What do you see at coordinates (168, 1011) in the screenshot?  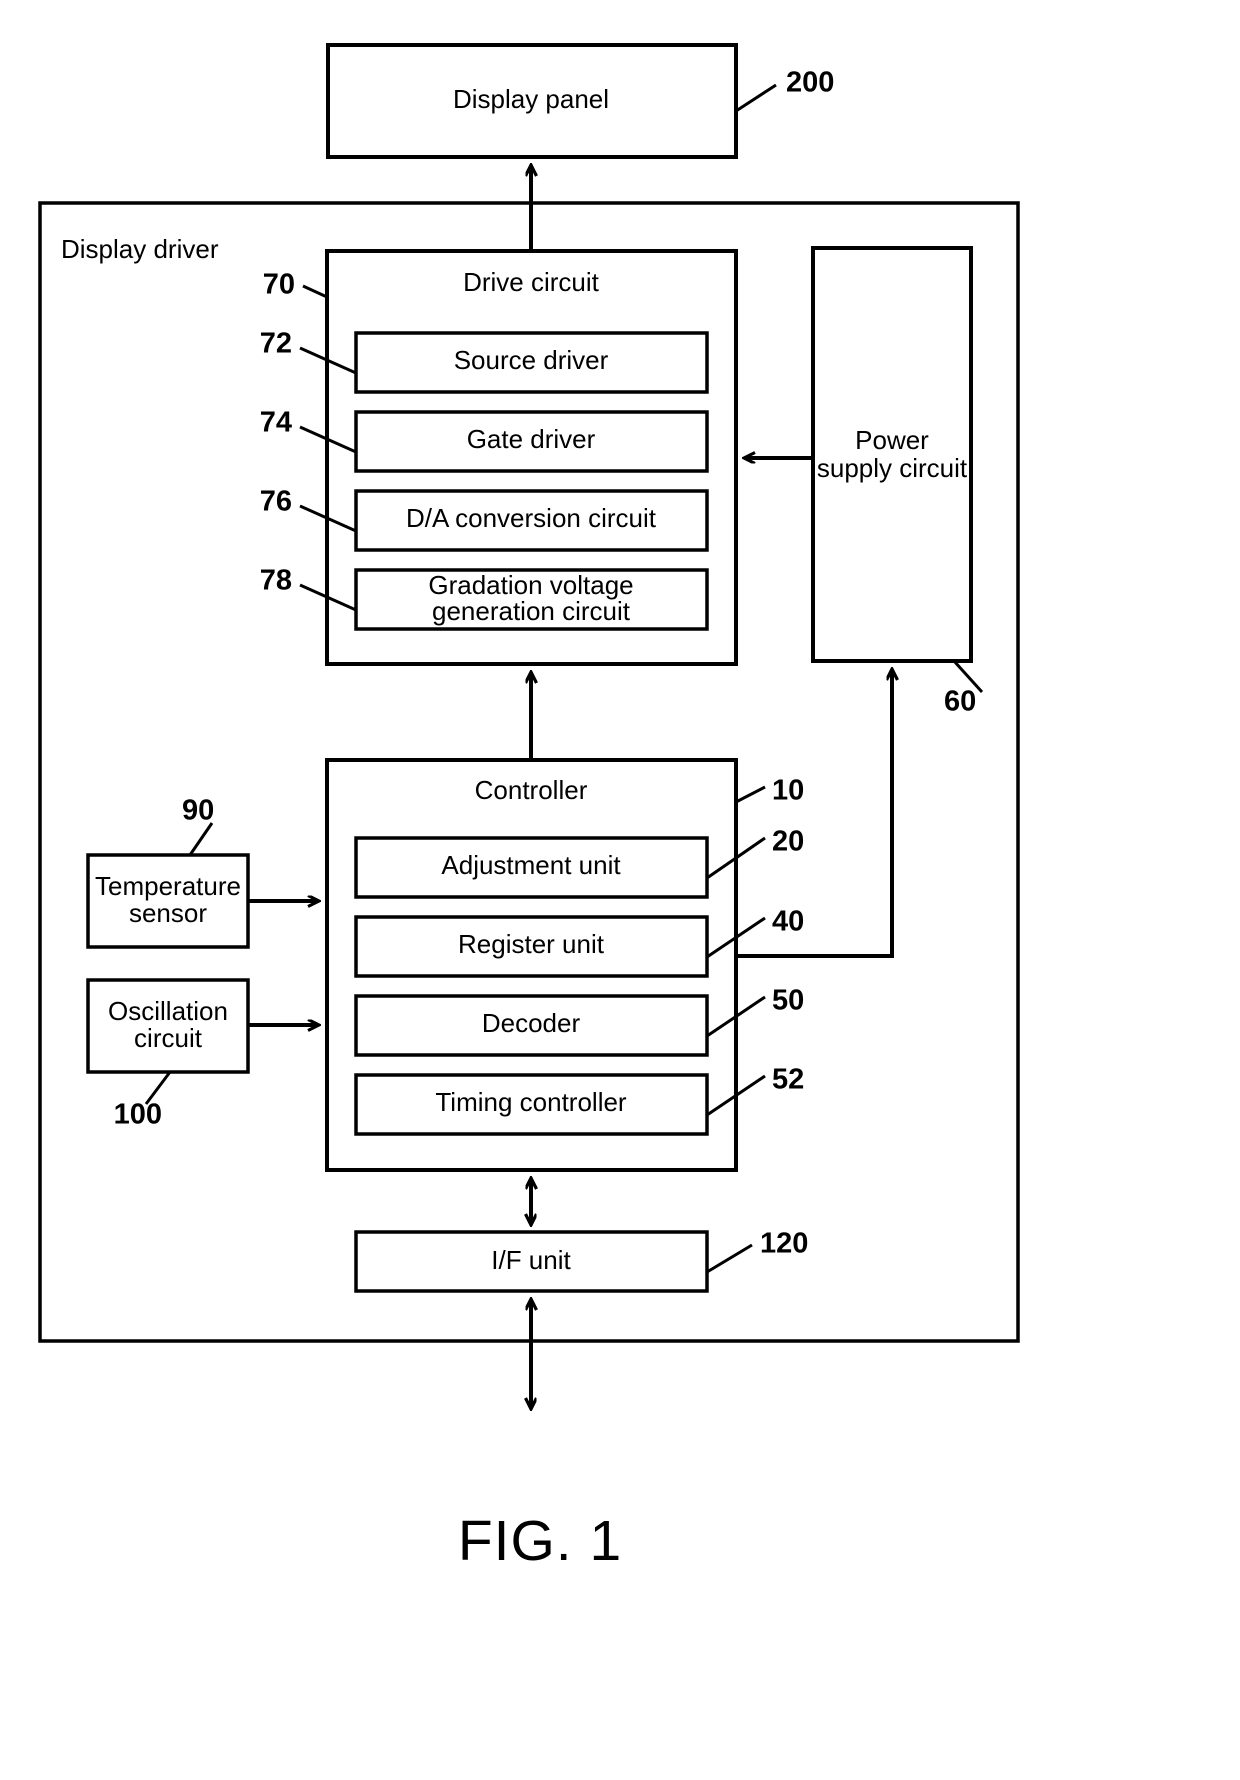 I see `oscillation-circuit-label-line1: Oscillation` at bounding box center [168, 1011].